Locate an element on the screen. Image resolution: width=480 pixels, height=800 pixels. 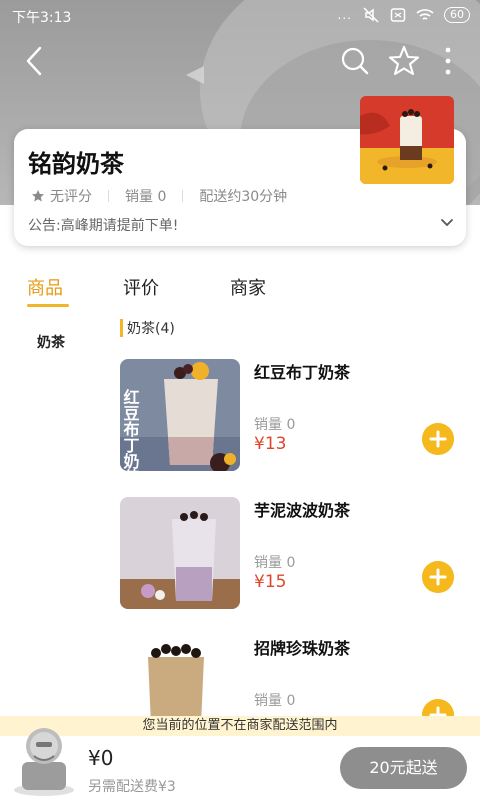
cart-icon is located at coordinates (44, 756).